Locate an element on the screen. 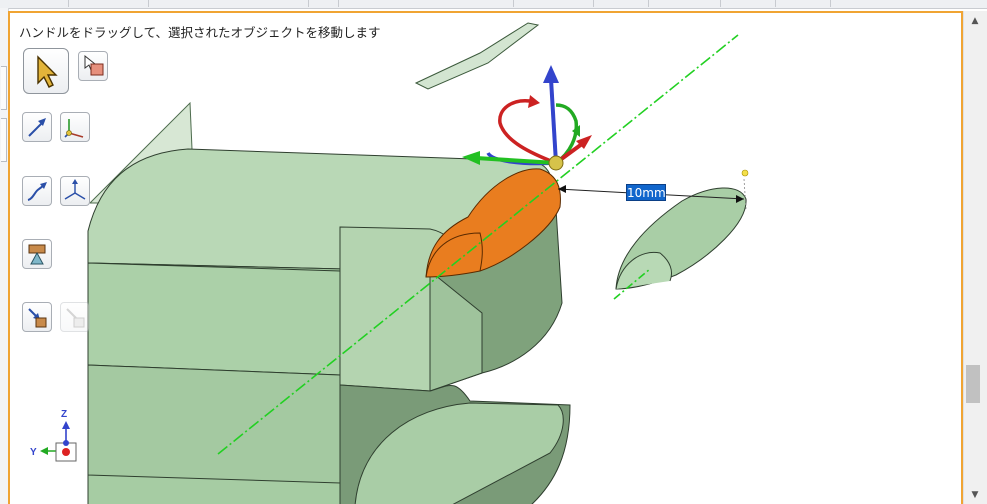  arrow-cursor-icon is located at coordinates (47, 71).